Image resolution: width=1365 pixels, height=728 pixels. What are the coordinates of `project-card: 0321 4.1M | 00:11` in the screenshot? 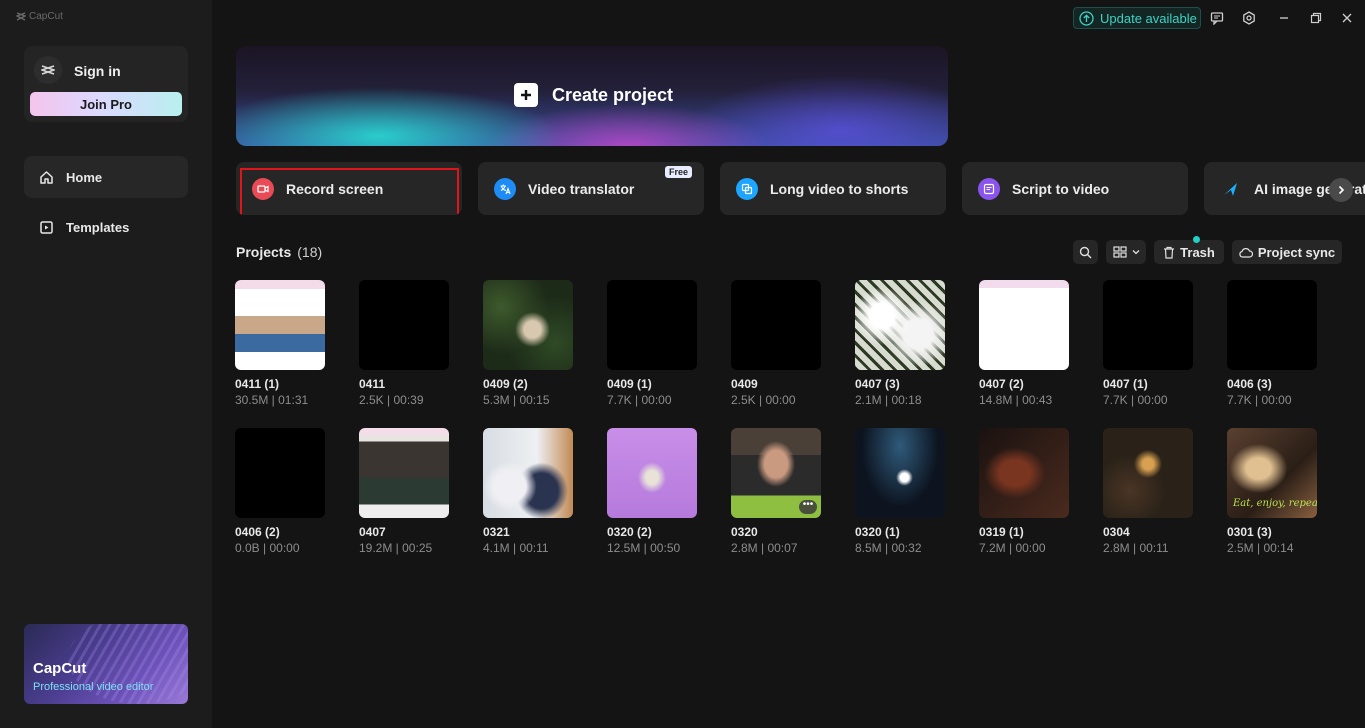 It's located at (531, 491).